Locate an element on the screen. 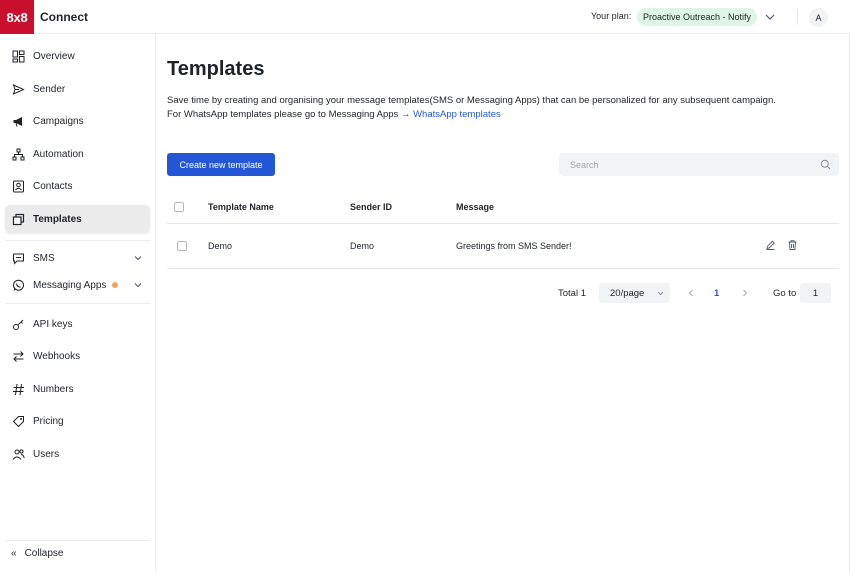 The width and height of the screenshot is (850, 573). plan-label: Your plan: is located at coordinates (611, 16).